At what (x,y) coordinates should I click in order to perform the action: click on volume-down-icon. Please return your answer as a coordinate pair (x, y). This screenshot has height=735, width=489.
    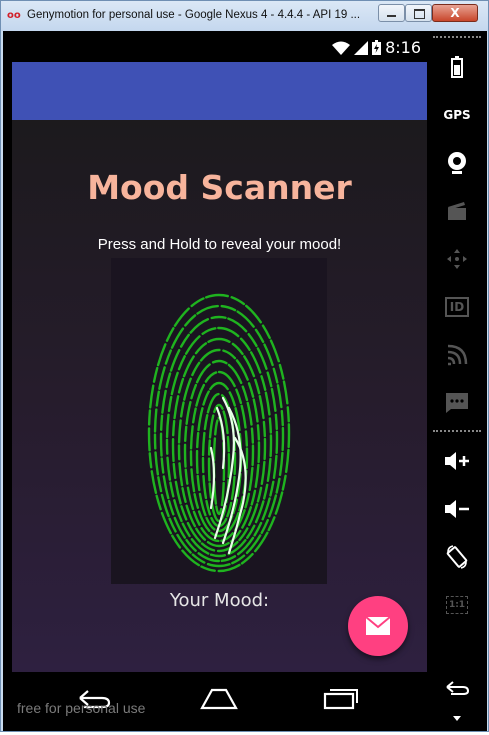
    Looking at the image, I should click on (457, 509).